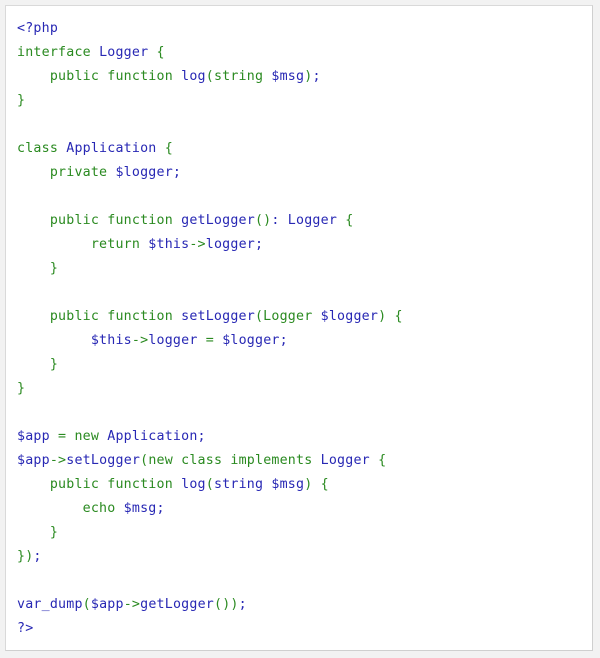 The width and height of the screenshot is (600, 658). I want to click on code-token-identifier: Application;, so click(156, 436).